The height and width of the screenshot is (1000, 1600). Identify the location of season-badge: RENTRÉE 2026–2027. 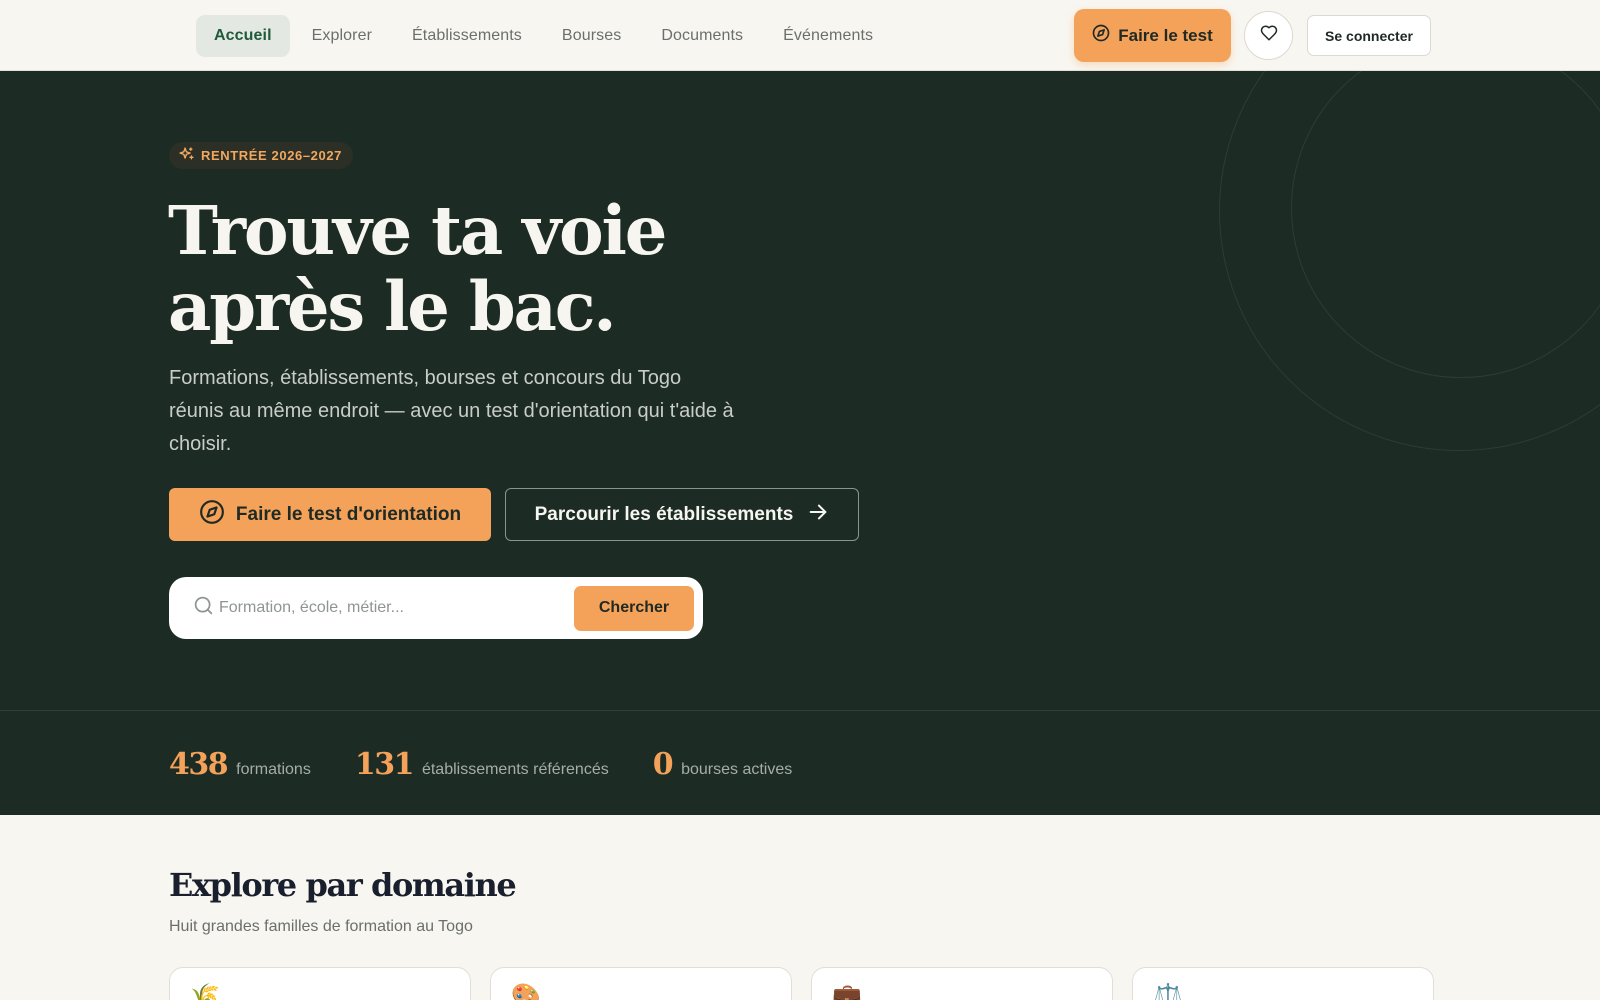
(261, 155).